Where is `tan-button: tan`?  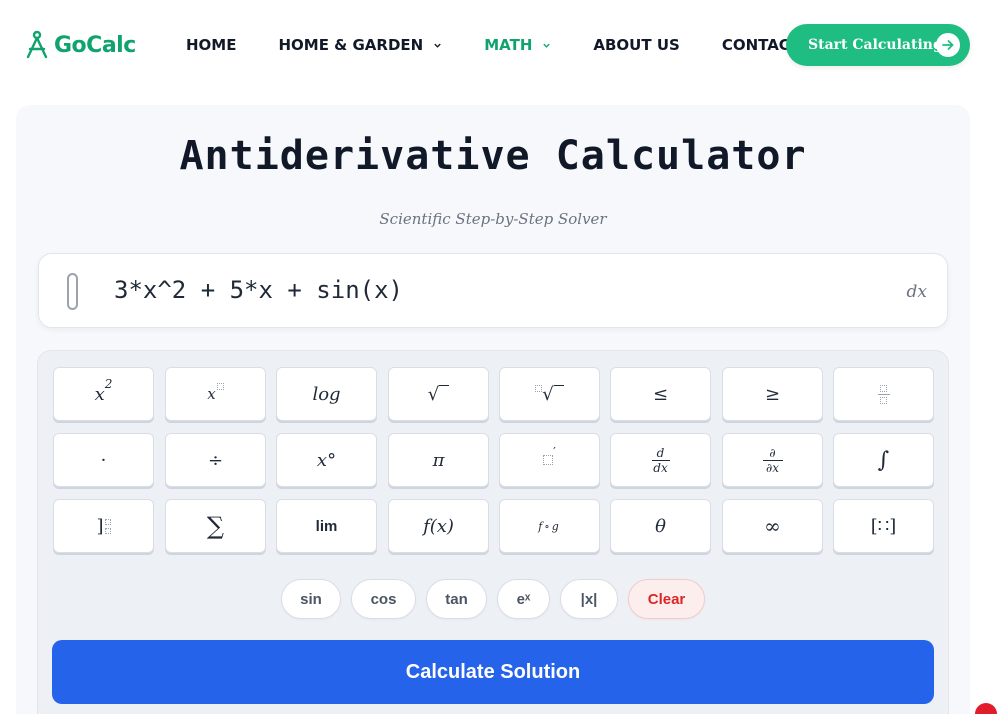
tan-button: tan is located at coordinates (456, 599).